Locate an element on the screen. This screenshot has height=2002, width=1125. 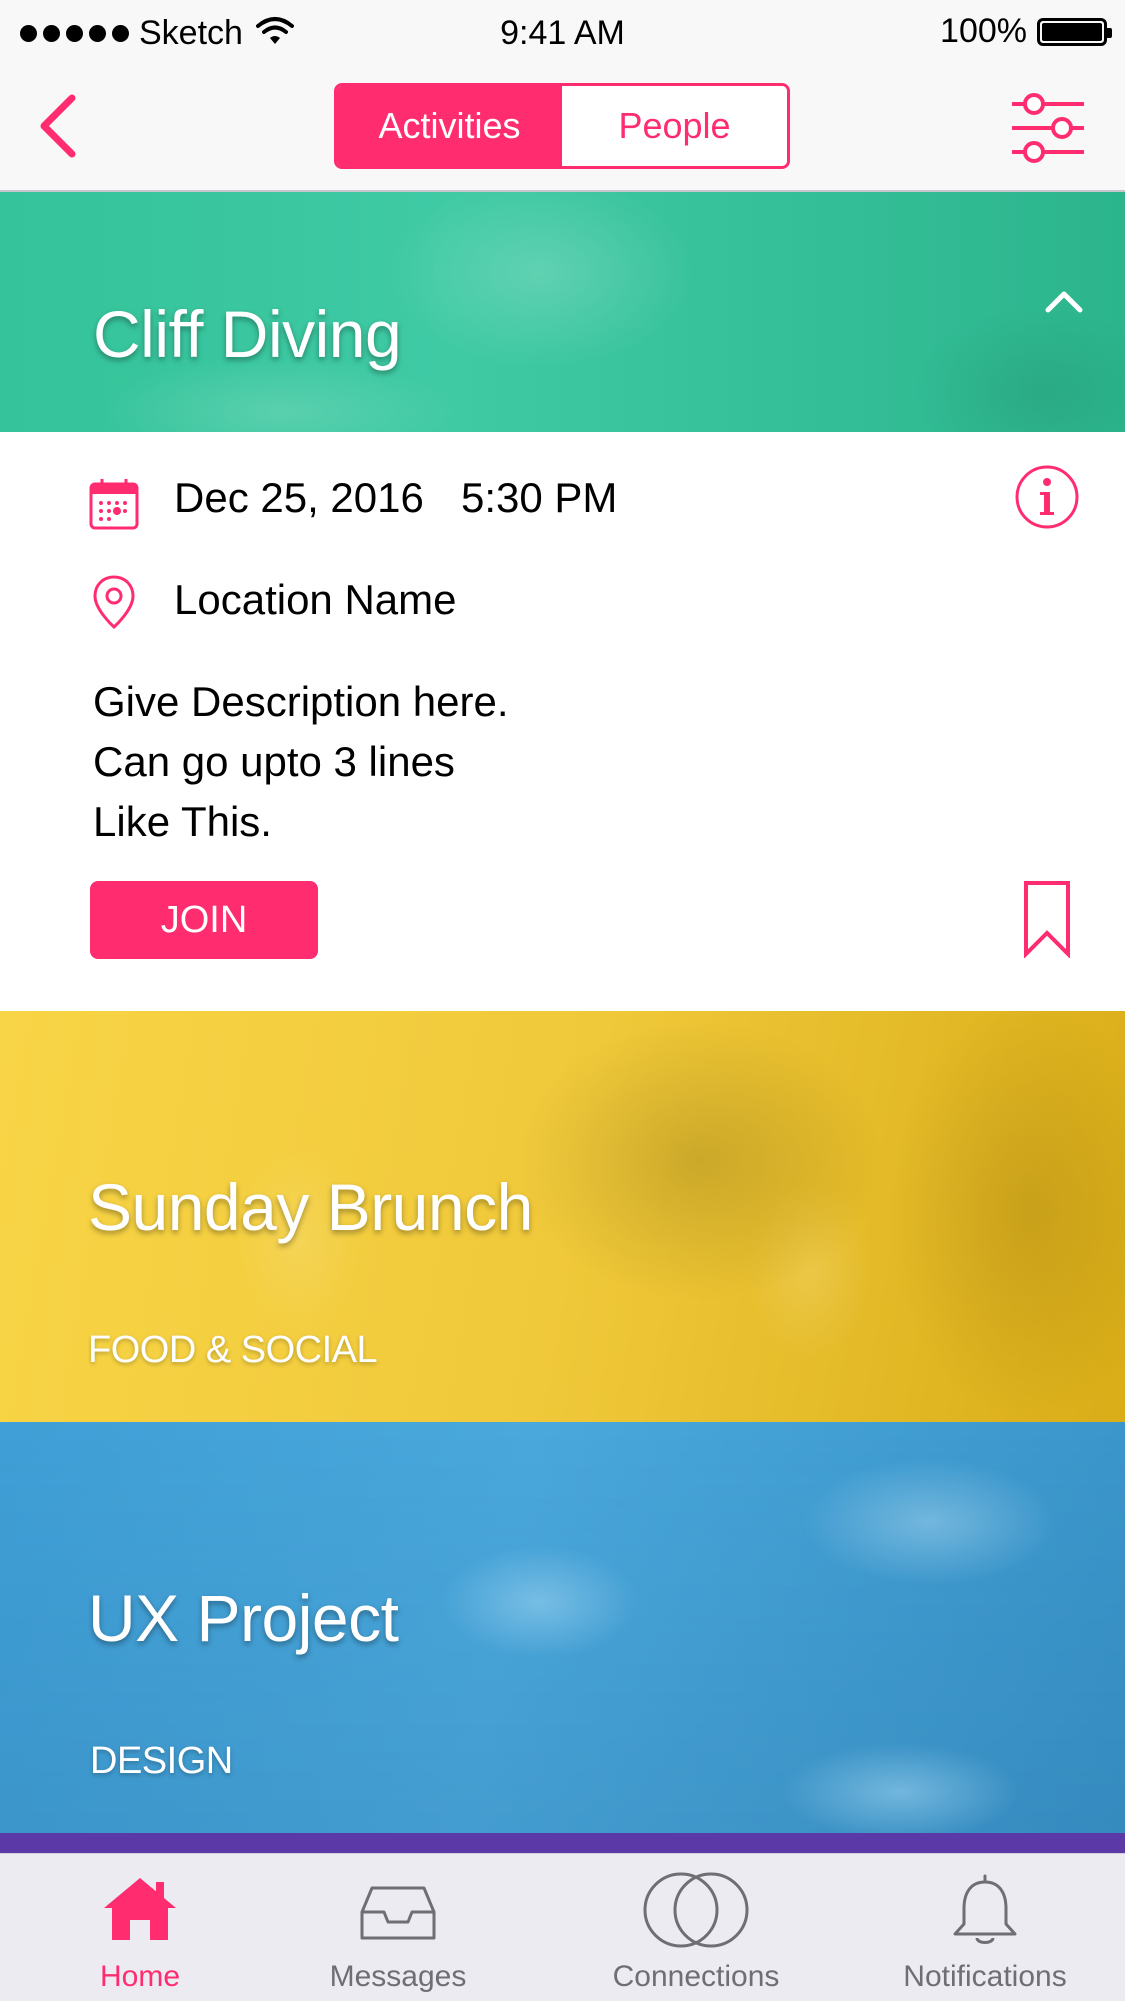
nav-bar: Activities People is located at coordinates (562, 129).